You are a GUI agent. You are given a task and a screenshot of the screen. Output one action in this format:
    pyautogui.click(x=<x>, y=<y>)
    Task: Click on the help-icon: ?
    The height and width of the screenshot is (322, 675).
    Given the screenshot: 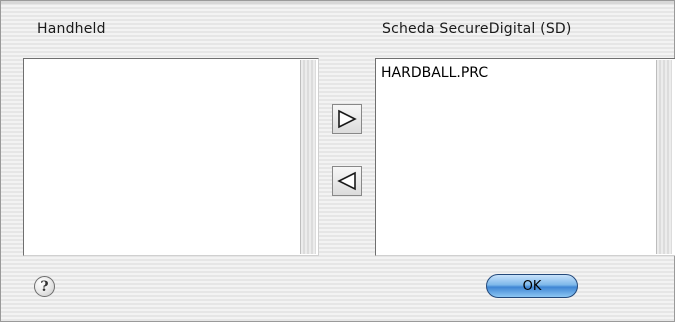 What is the action you would take?
    pyautogui.click(x=44, y=286)
    